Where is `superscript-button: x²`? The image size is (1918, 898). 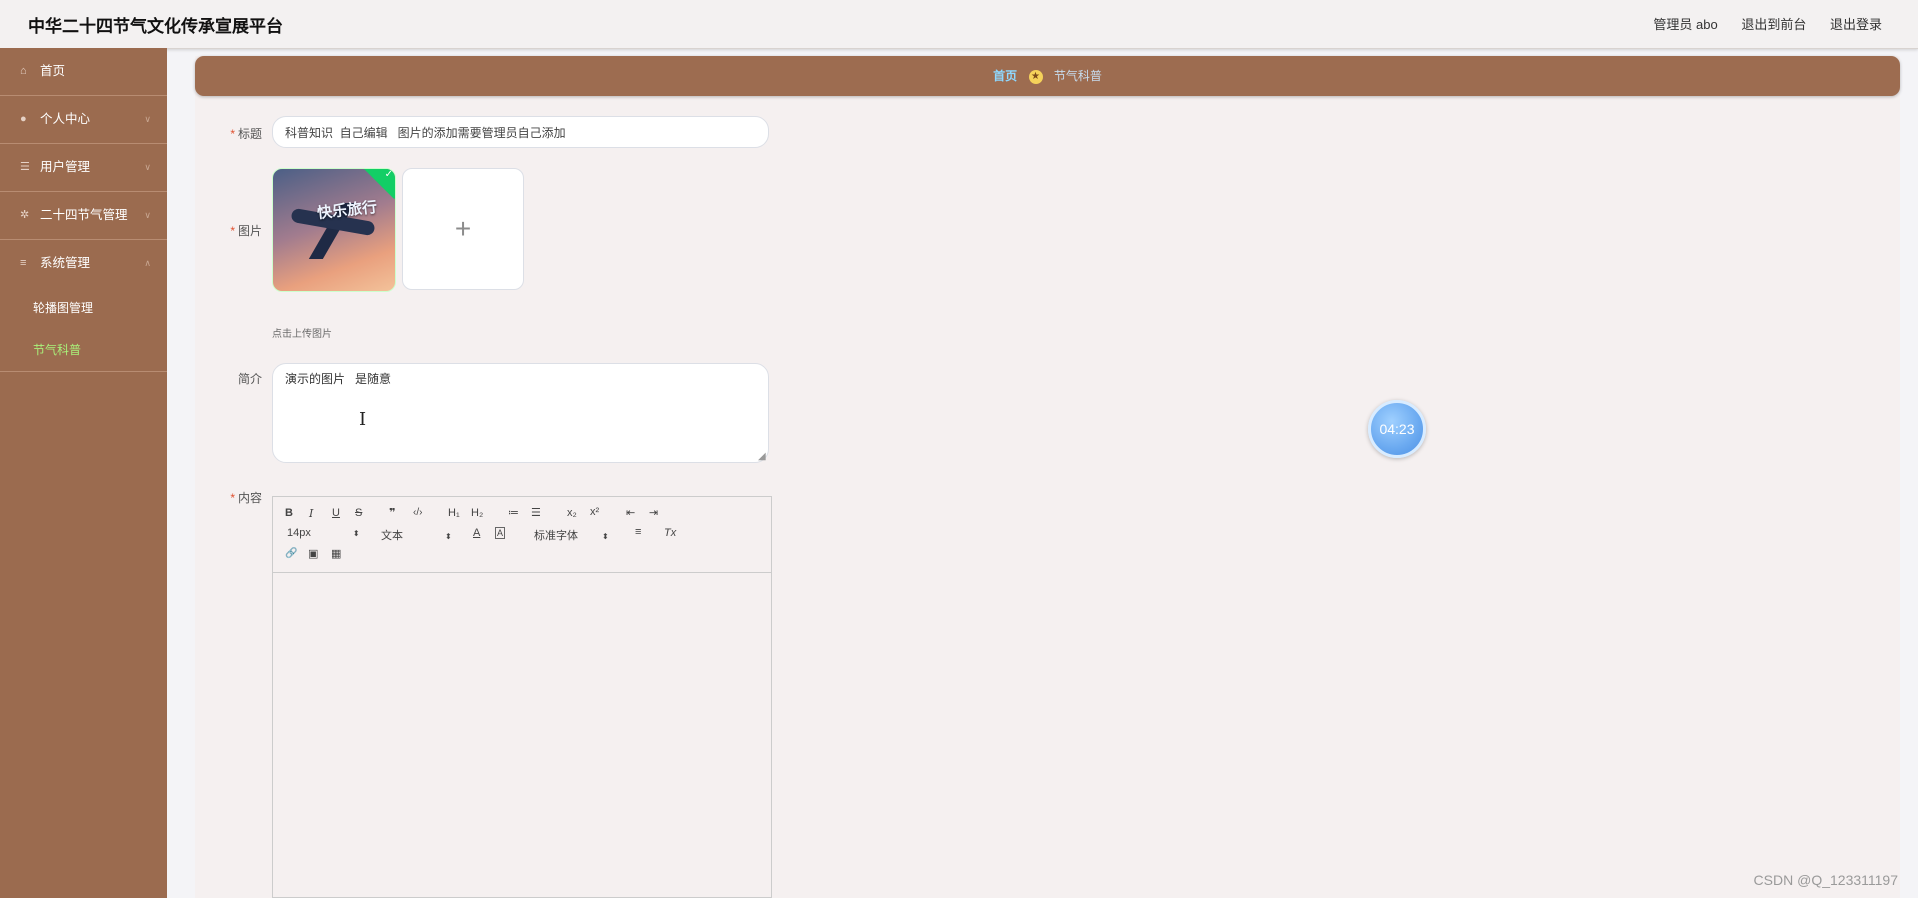 superscript-button: x² is located at coordinates (594, 512).